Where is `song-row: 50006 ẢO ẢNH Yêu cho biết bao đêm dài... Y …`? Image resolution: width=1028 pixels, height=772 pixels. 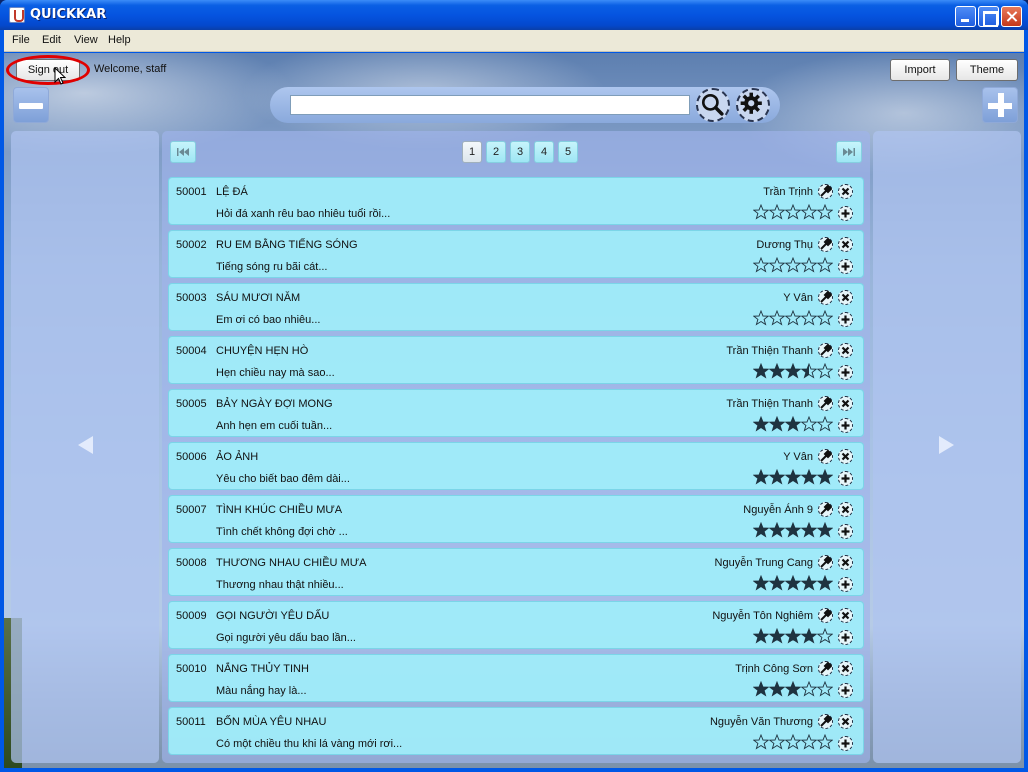
song-row: 50006 ẢO ẢNH Yêu cho biết bao đêm dài... Y … is located at coordinates (516, 466).